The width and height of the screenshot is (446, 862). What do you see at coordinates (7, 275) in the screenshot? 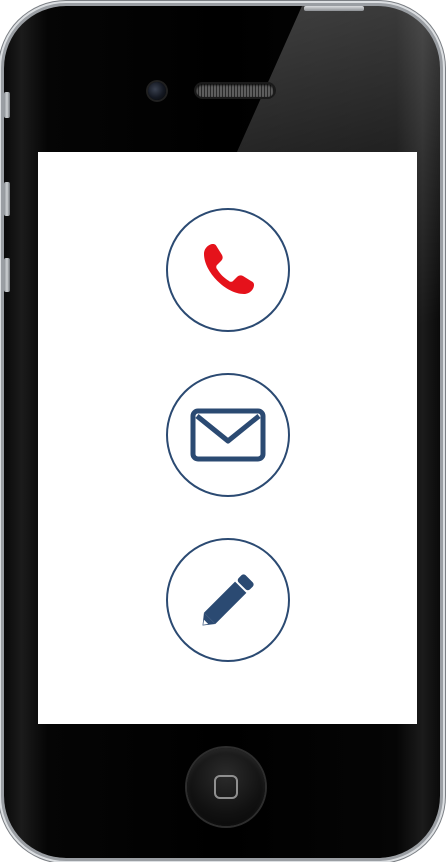
I see `volume-down-button` at bounding box center [7, 275].